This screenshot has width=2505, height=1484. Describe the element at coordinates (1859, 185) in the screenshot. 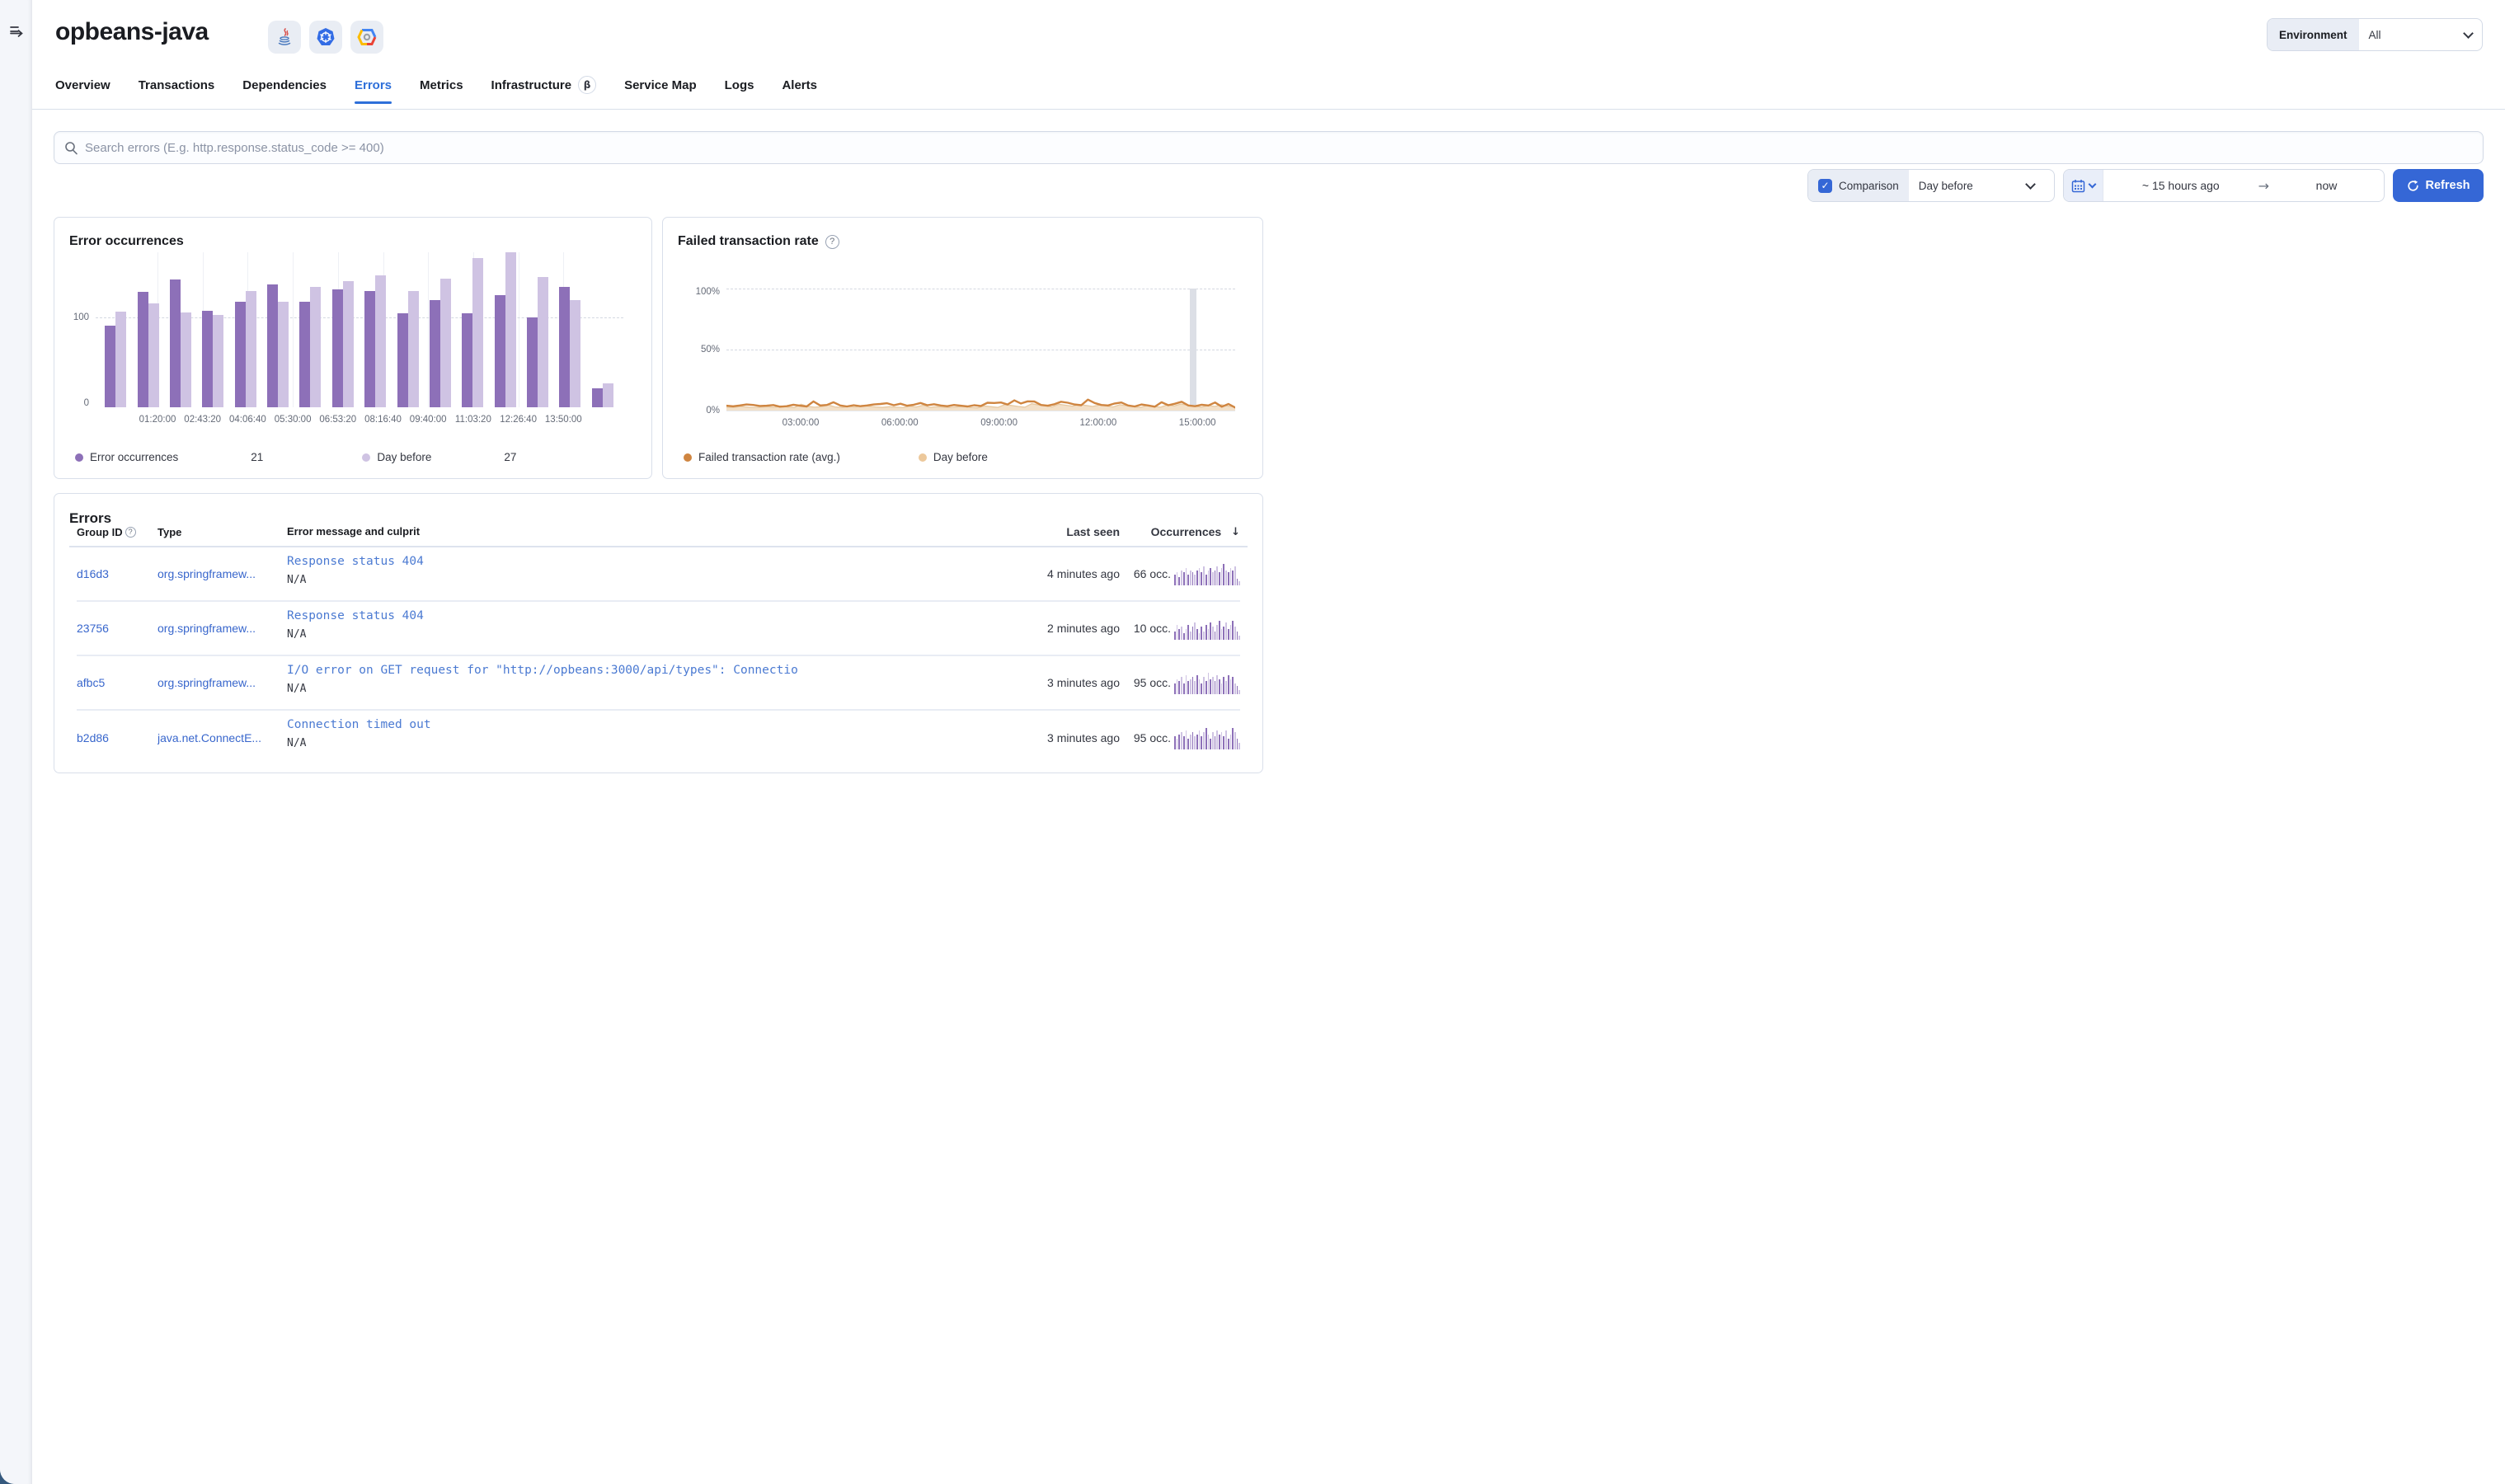

I see `comparison-toggle: ✓ Comparison` at that location.